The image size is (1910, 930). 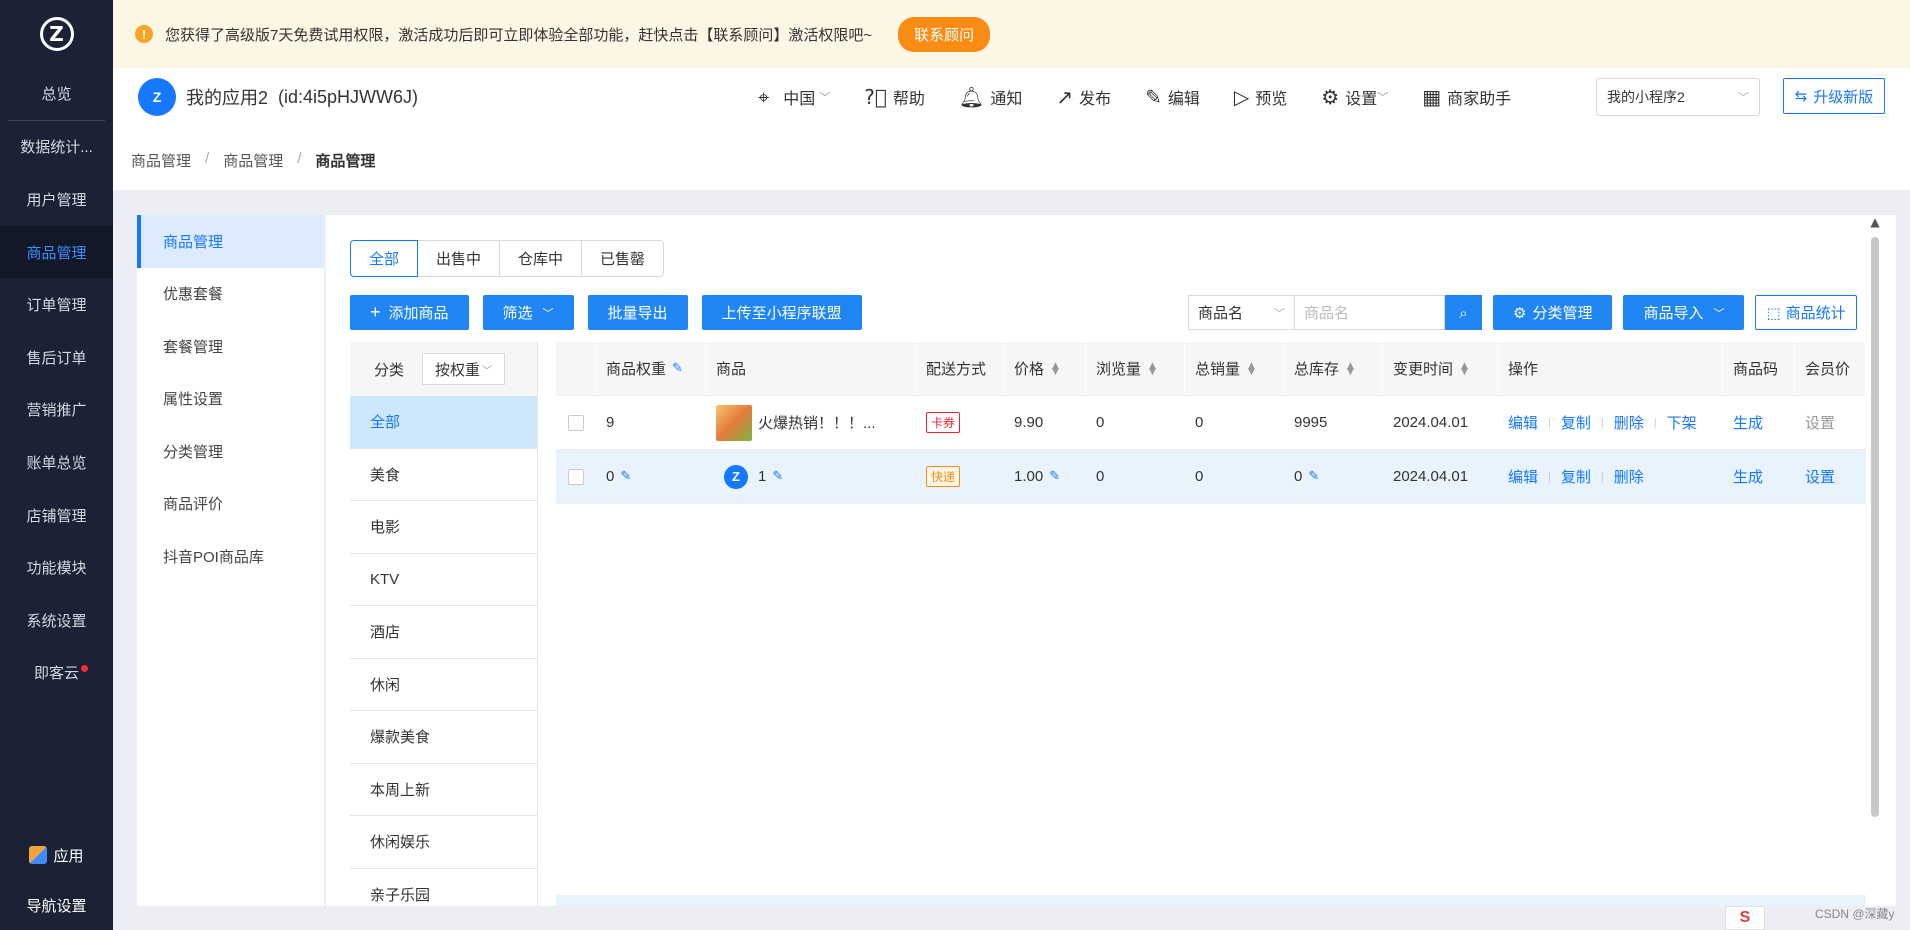 What do you see at coordinates (1610, 422) in the screenshot?
I see `ops-cell: 编辑 | 复制 | 删除 | 下架` at bounding box center [1610, 422].